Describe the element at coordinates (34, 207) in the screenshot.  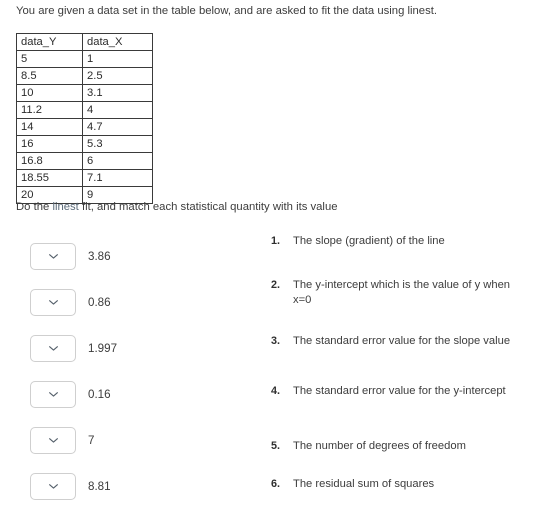
I see `prompt-text-before: Do the` at that location.